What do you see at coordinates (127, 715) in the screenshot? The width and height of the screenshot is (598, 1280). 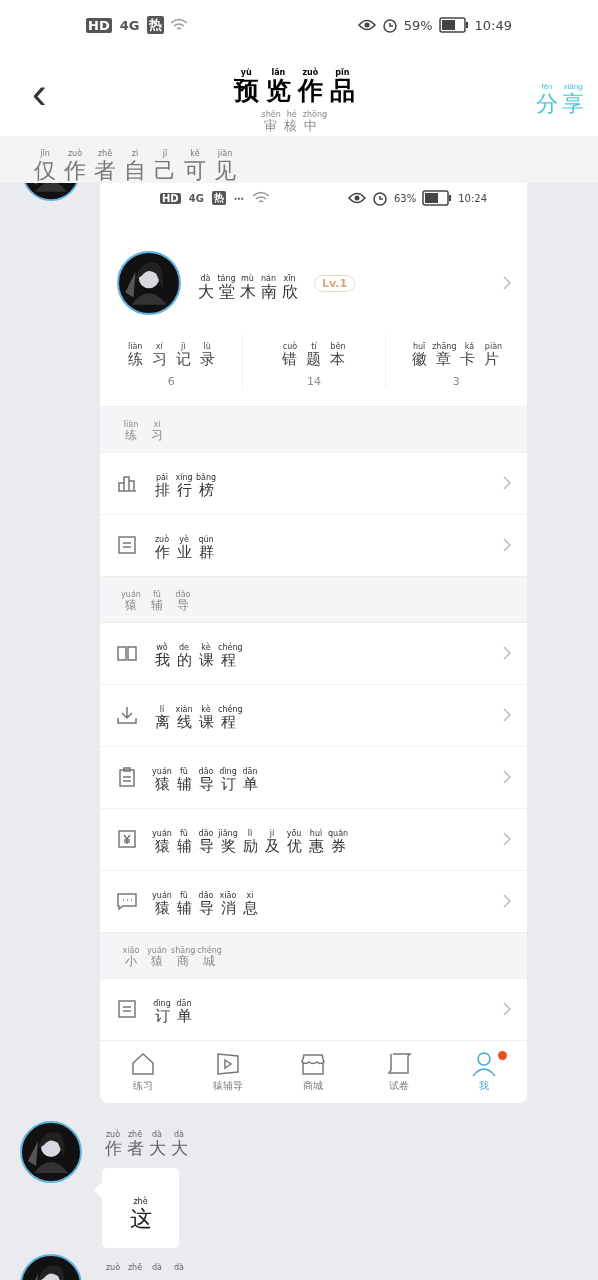 I see `download-icon` at bounding box center [127, 715].